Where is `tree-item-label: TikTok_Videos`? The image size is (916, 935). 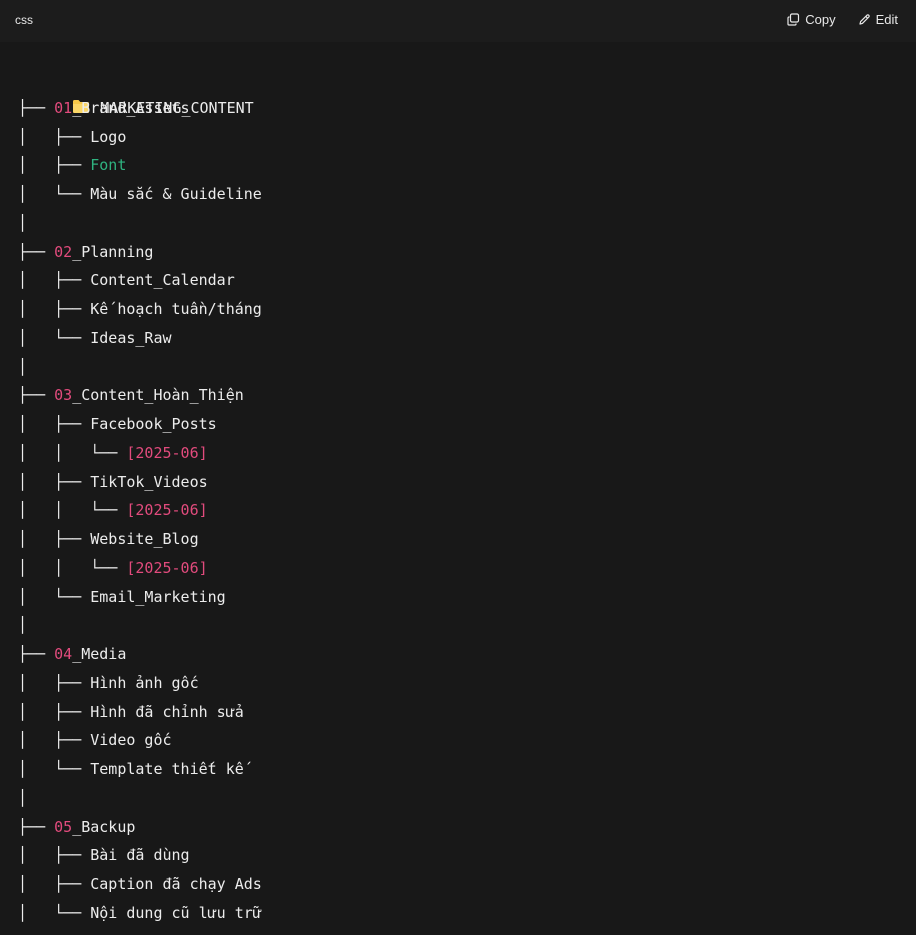 tree-item-label: TikTok_Videos is located at coordinates (149, 481).